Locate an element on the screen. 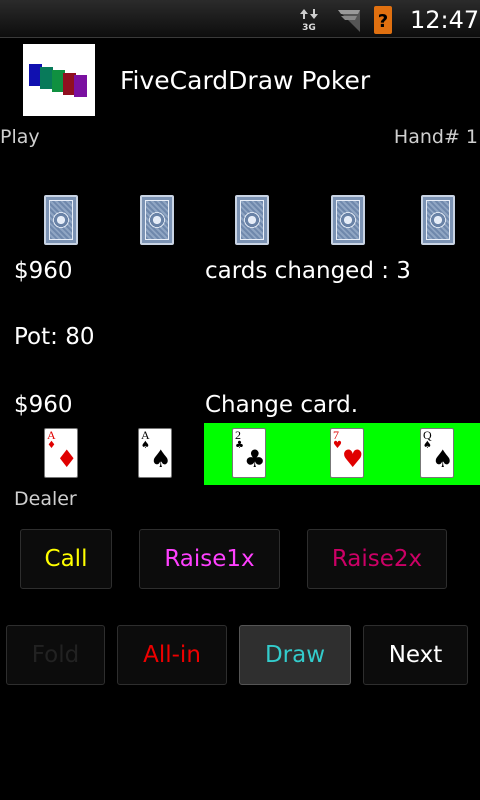  fold-button: Fold is located at coordinates (55, 655).